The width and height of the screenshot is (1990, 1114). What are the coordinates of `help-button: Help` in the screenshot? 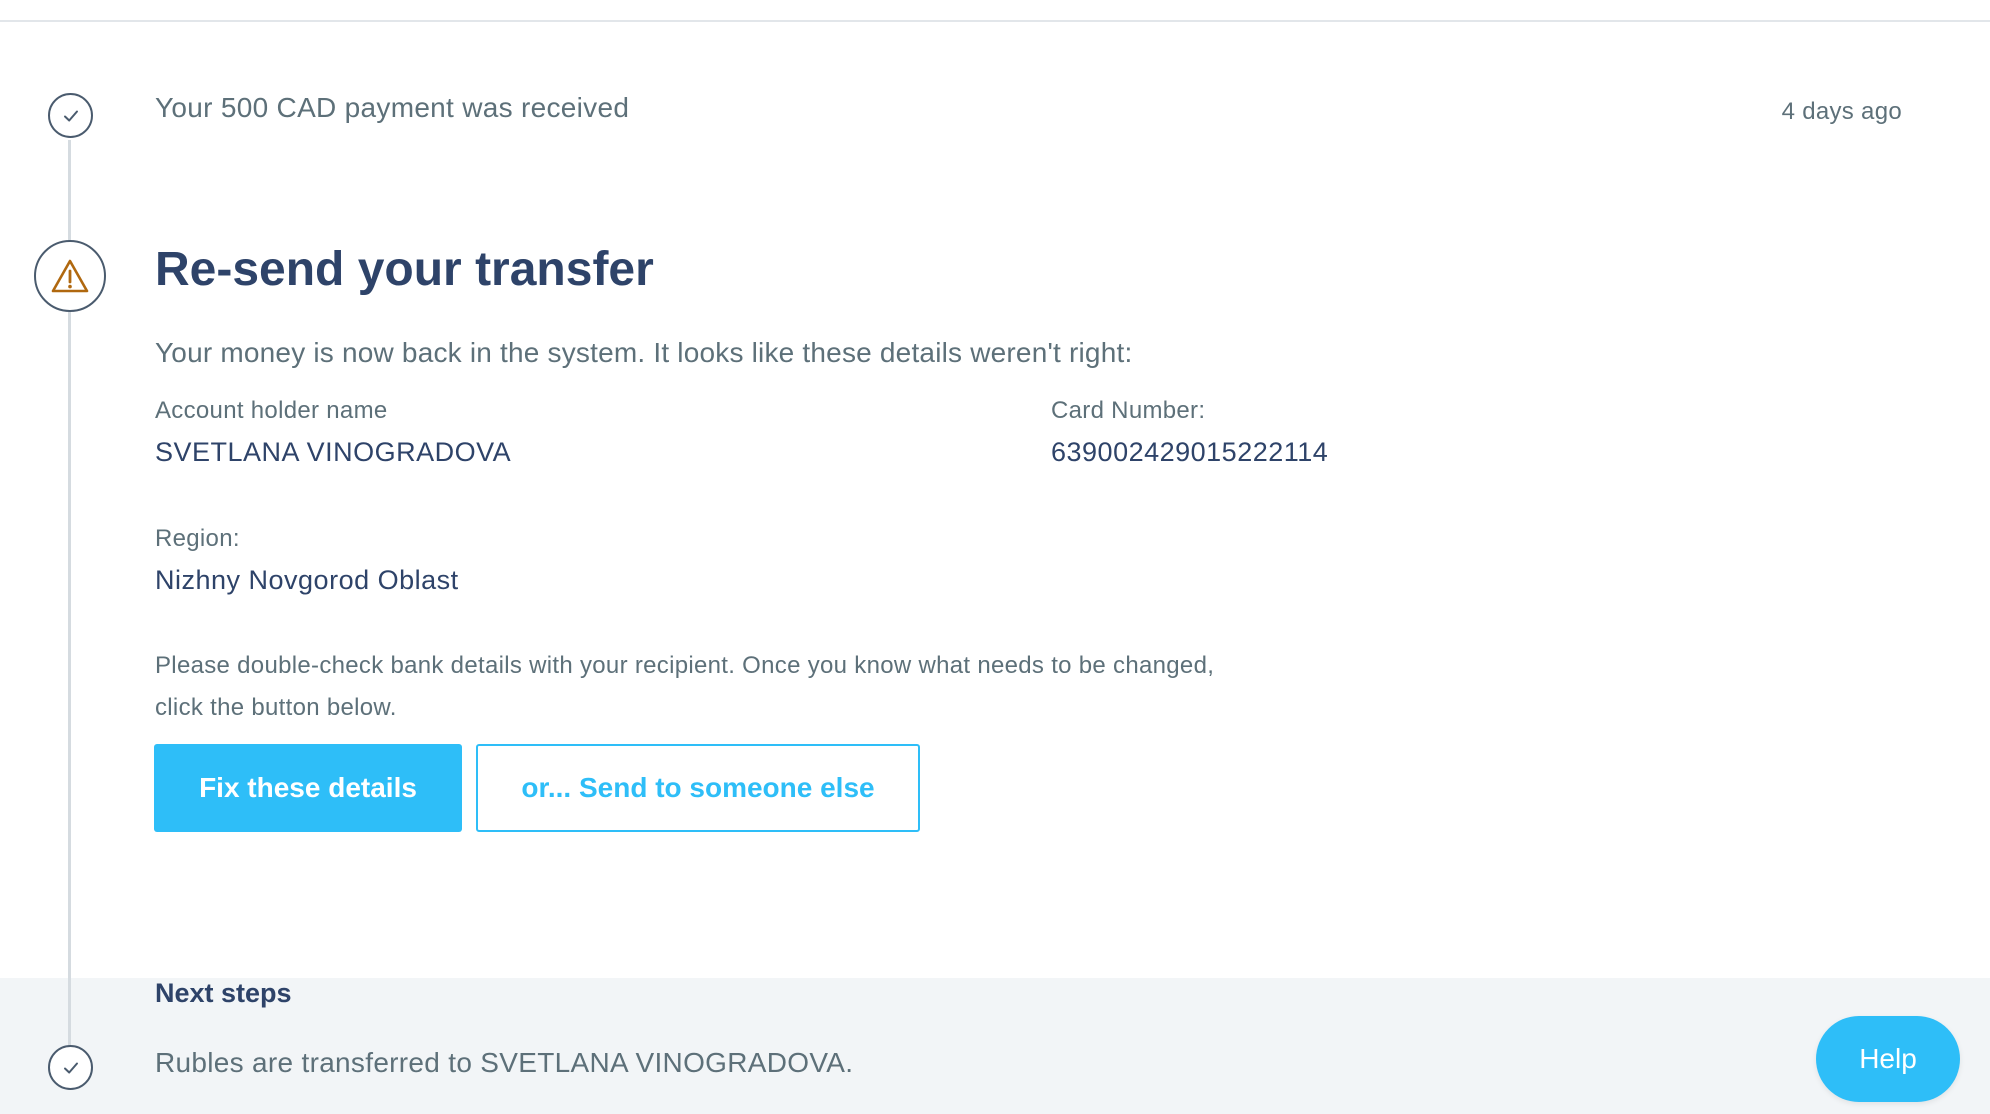 It's located at (1888, 1059).